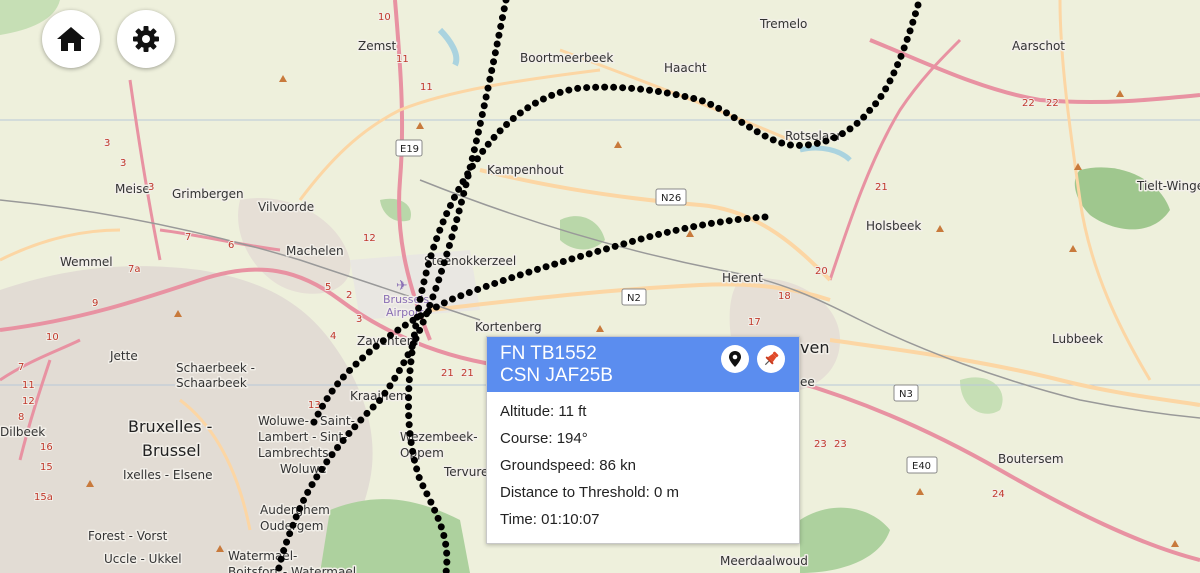 The height and width of the screenshot is (573, 1200). What do you see at coordinates (566, 58) in the screenshot?
I see `place-boortmeerbeek: Boortmeerbeek` at bounding box center [566, 58].